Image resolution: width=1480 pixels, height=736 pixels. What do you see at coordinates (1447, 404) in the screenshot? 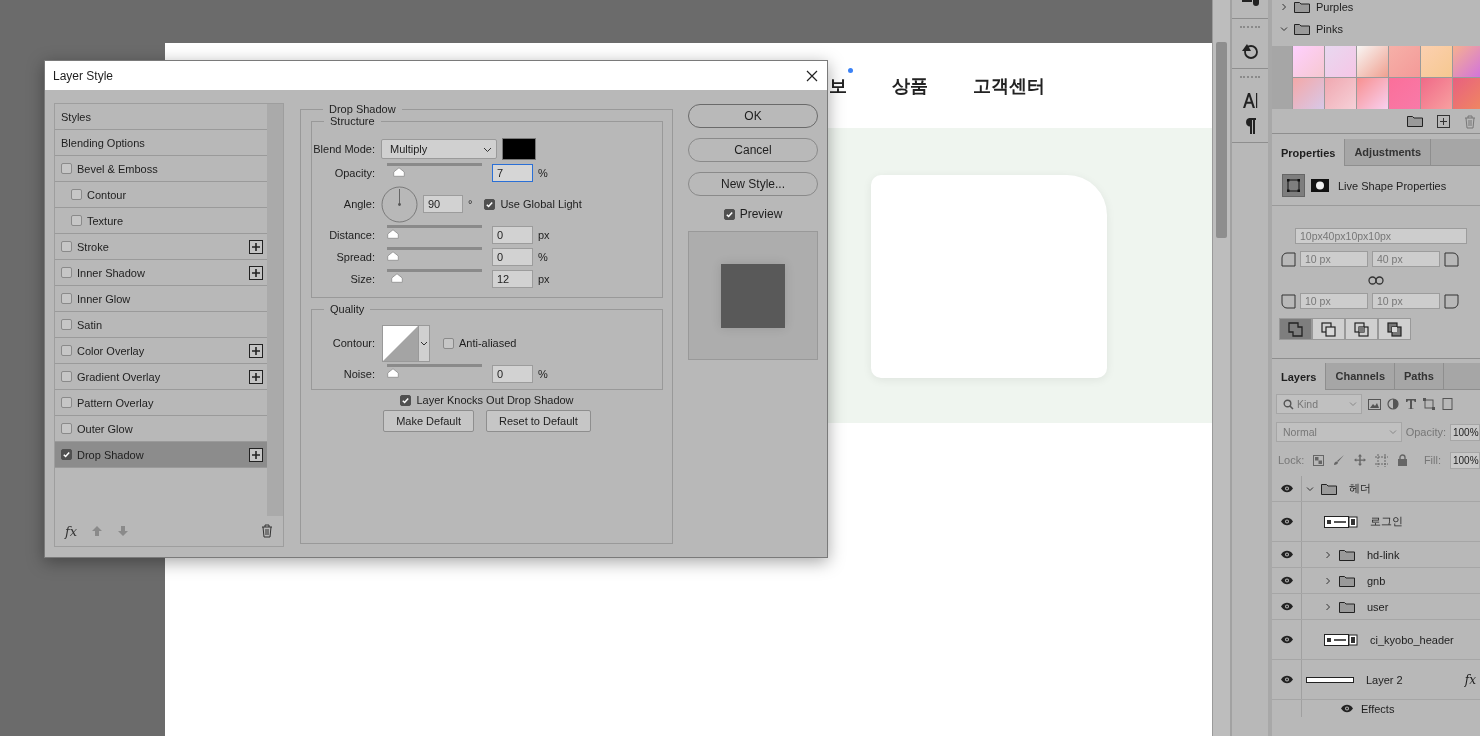
I see `smart-object-filter-icon` at bounding box center [1447, 404].